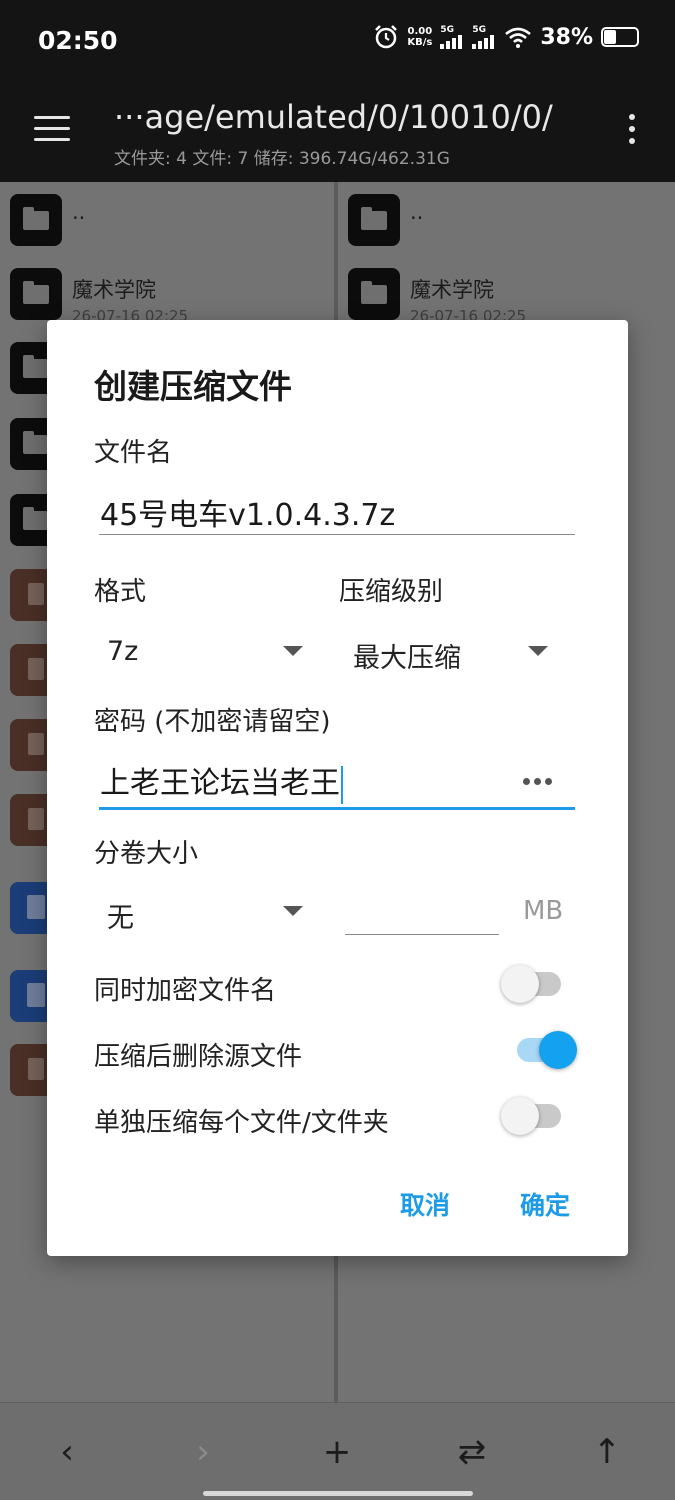 Image resolution: width=675 pixels, height=1500 pixels. What do you see at coordinates (566, 37) in the screenshot?
I see `battery-text: 38%` at bounding box center [566, 37].